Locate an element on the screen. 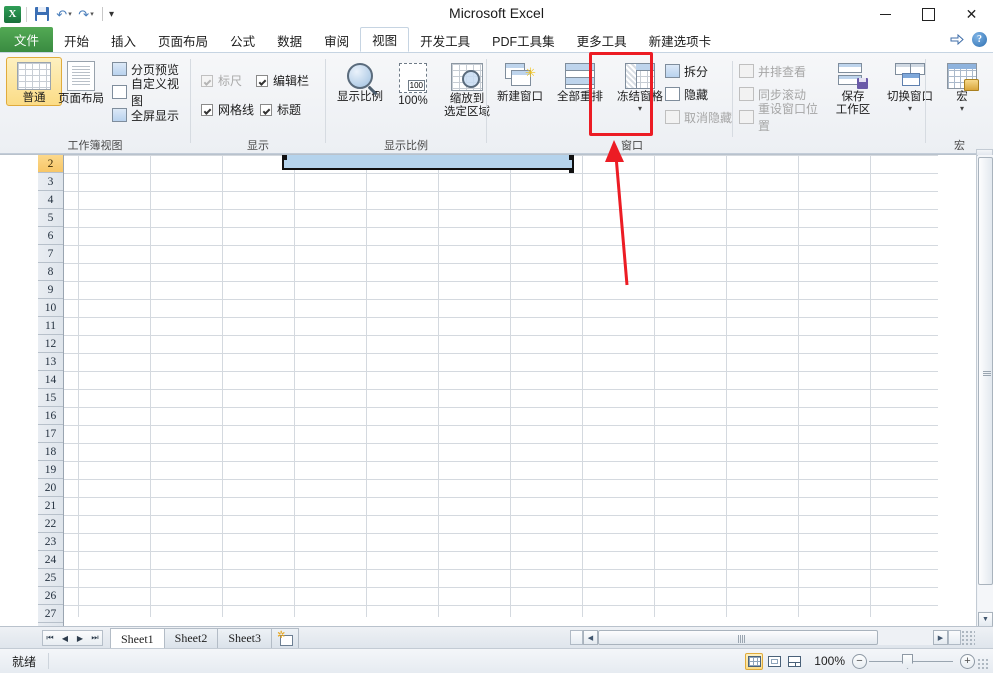 The height and width of the screenshot is (673, 993). arrange-all-button: 全部重排 is located at coordinates (580, 81).